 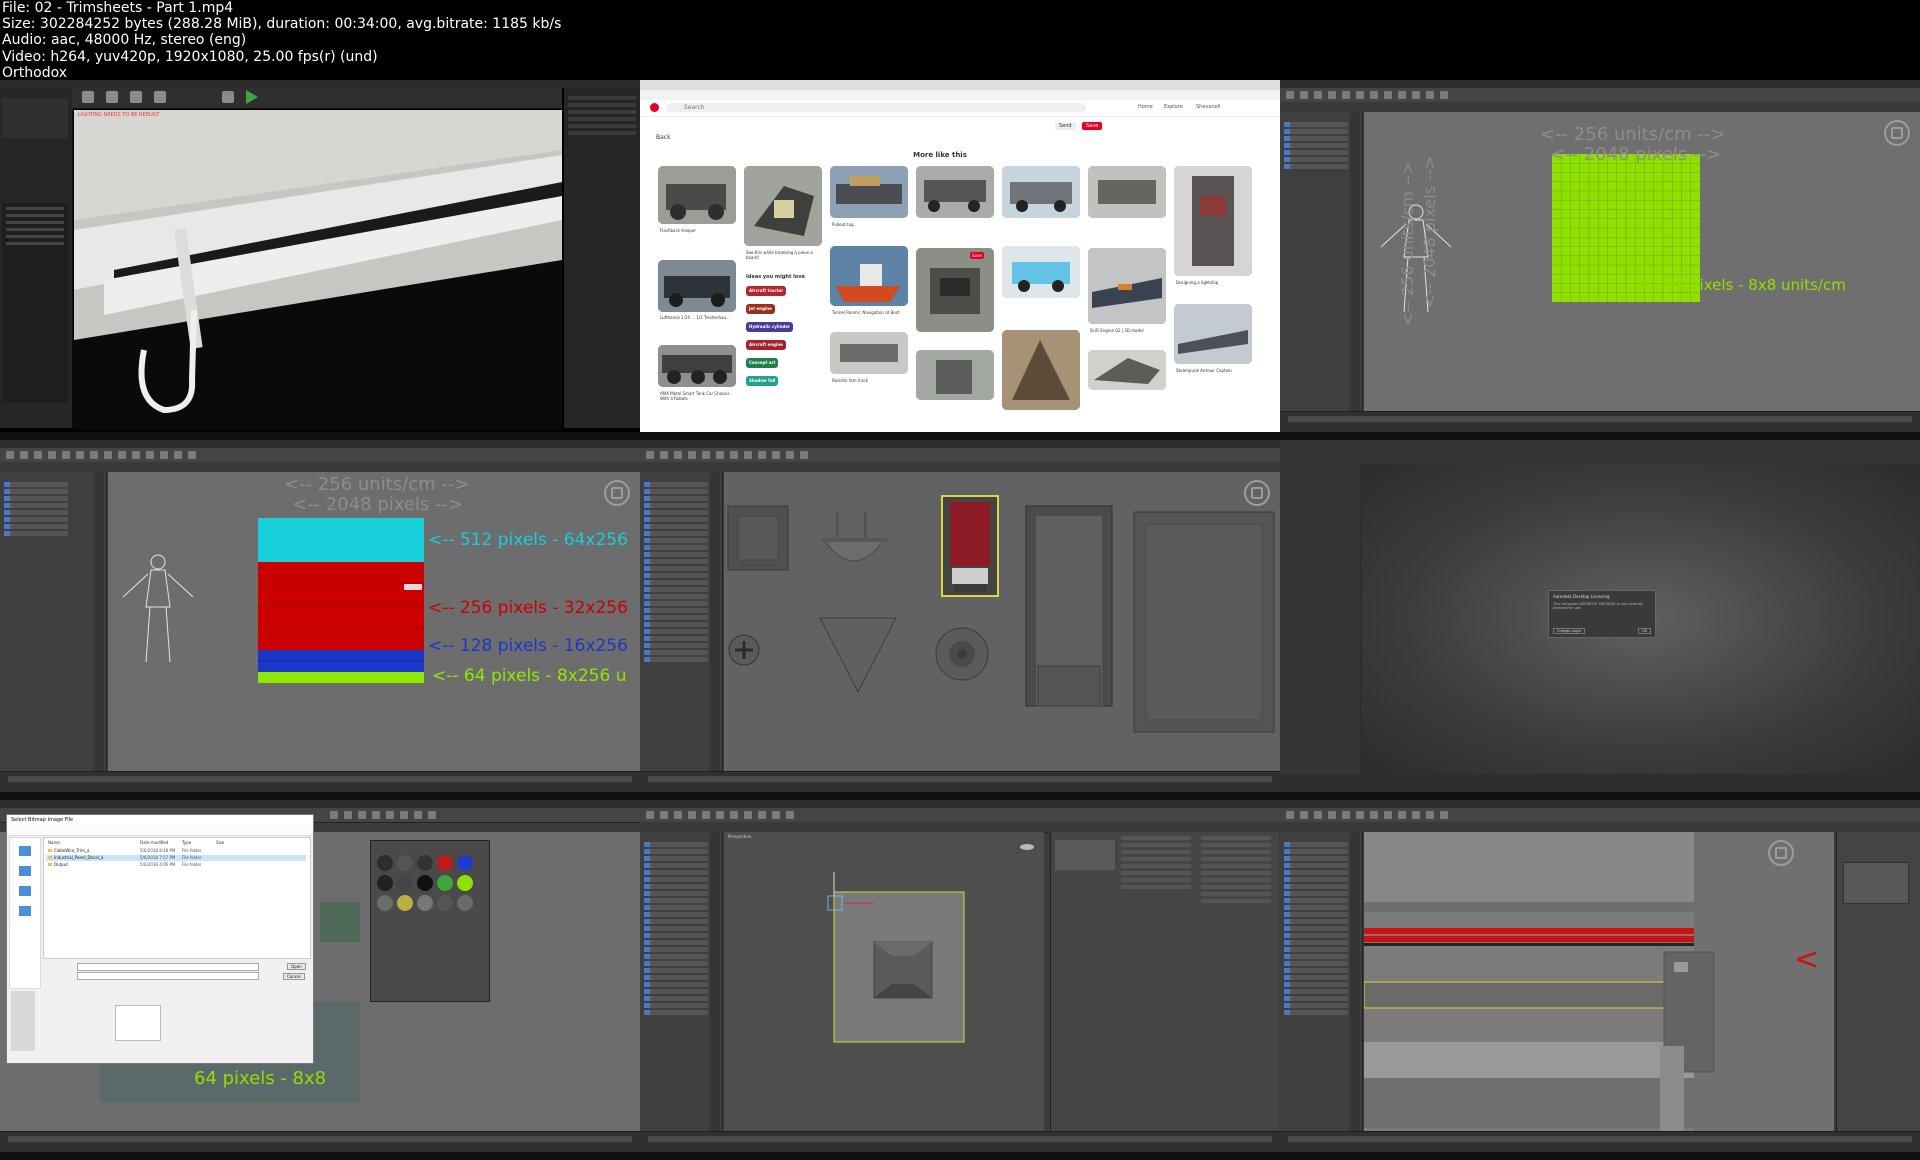 What do you see at coordinates (296, 966) in the screenshot?
I see `open-button: Open` at bounding box center [296, 966].